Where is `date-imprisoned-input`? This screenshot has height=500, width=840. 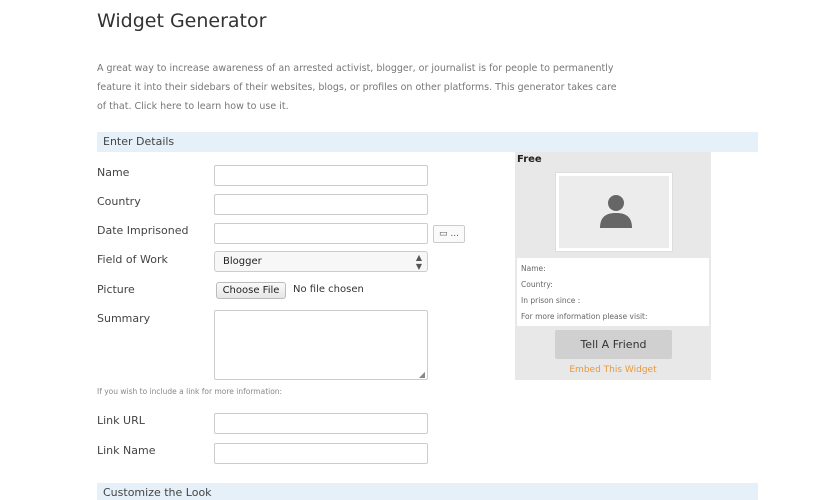 date-imprisoned-input is located at coordinates (321, 233).